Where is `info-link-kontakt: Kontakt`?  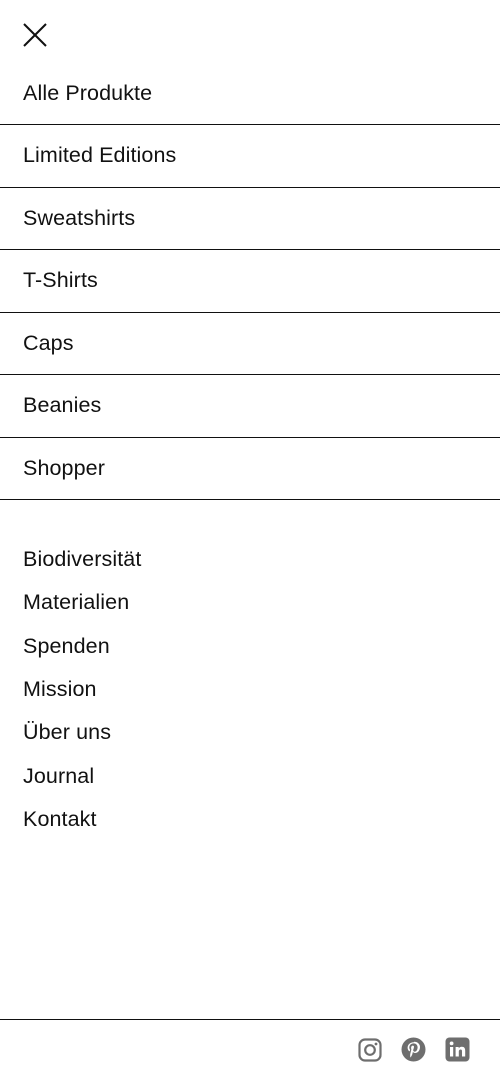 info-link-kontakt: Kontakt is located at coordinates (250, 819).